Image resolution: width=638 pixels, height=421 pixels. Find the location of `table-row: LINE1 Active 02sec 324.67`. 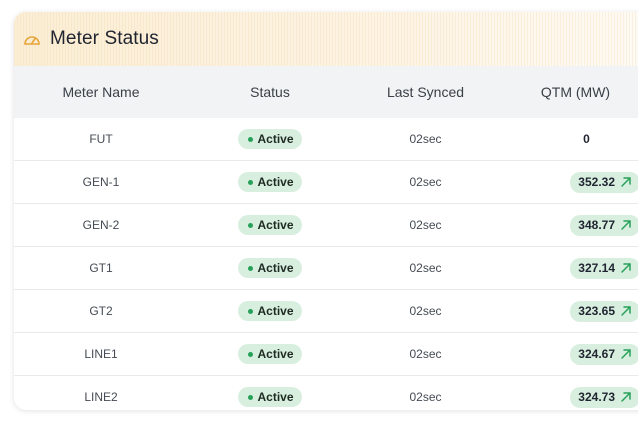

table-row: LINE1 Active 02sec 324.67 is located at coordinates (326, 354).